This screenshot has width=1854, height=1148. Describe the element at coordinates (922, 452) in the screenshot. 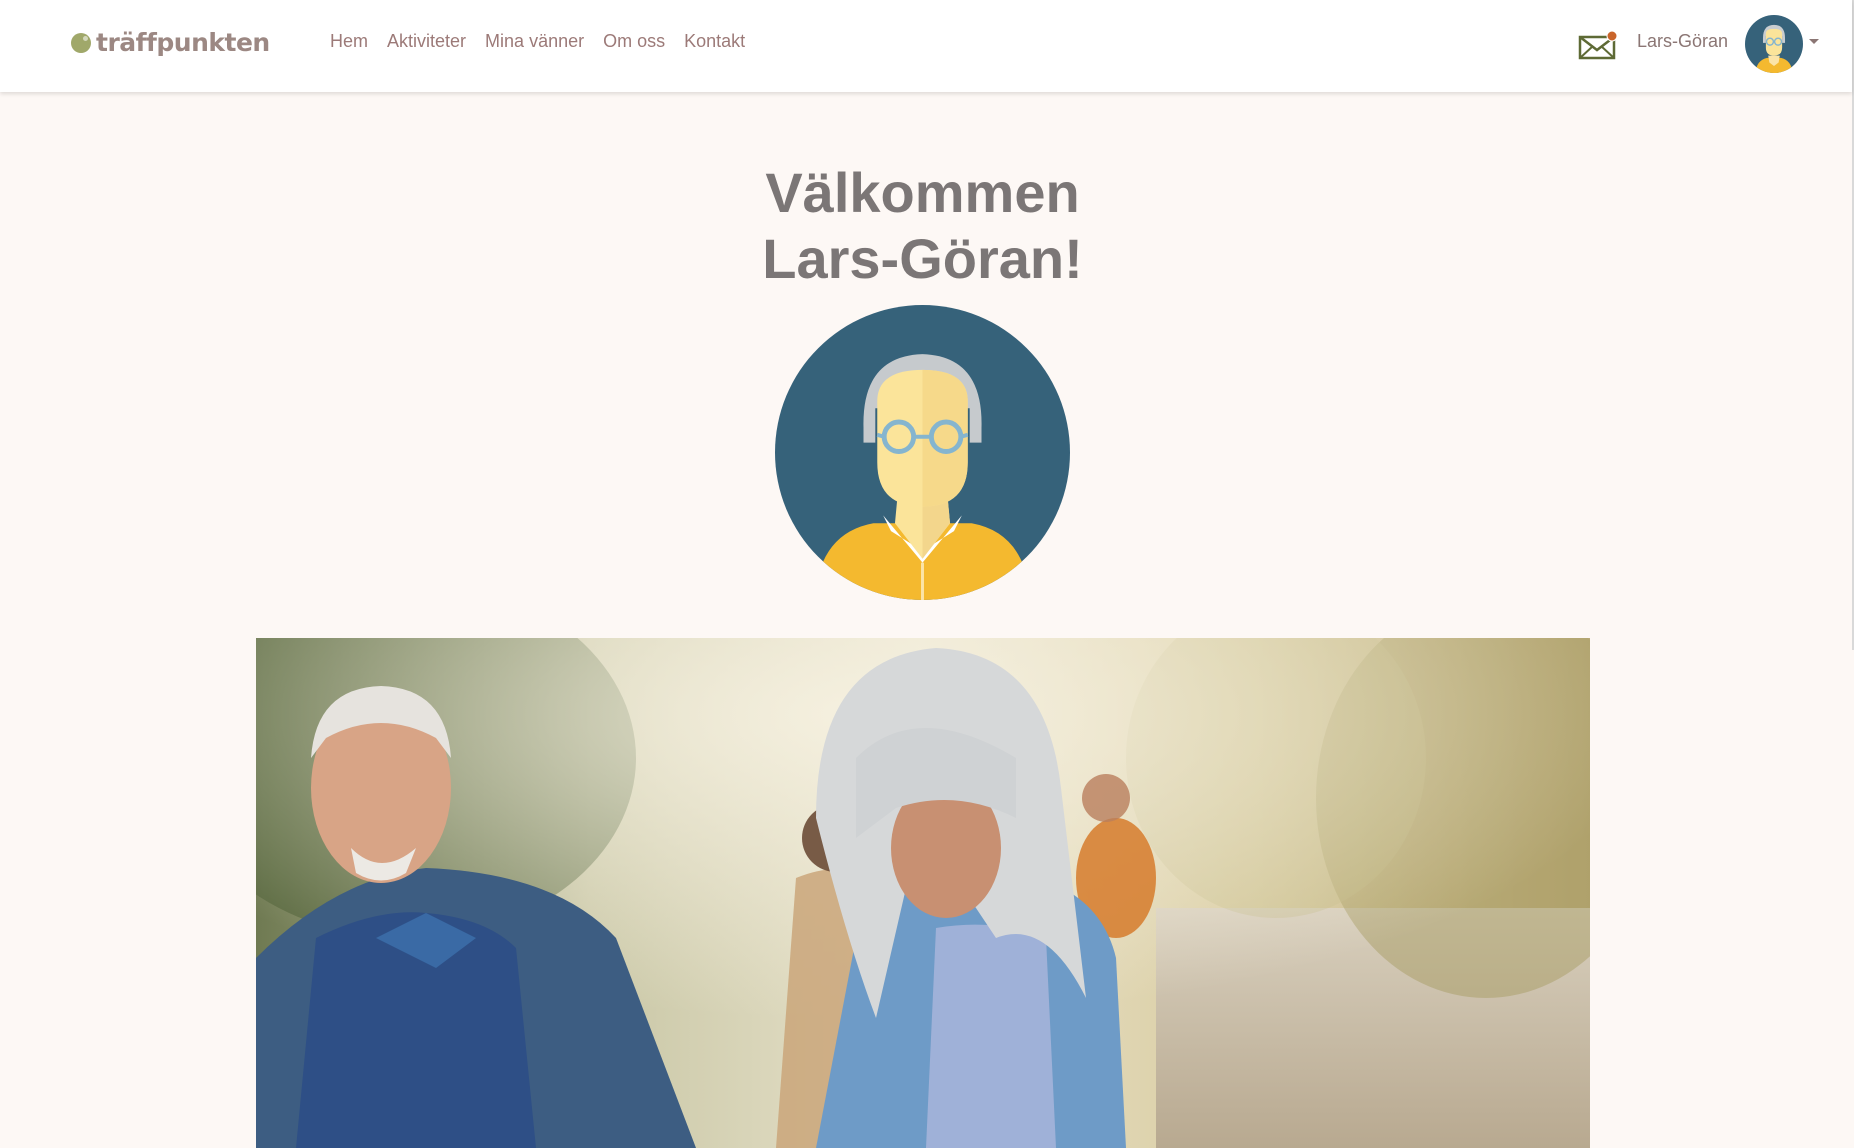

I see `profile-avatar` at that location.